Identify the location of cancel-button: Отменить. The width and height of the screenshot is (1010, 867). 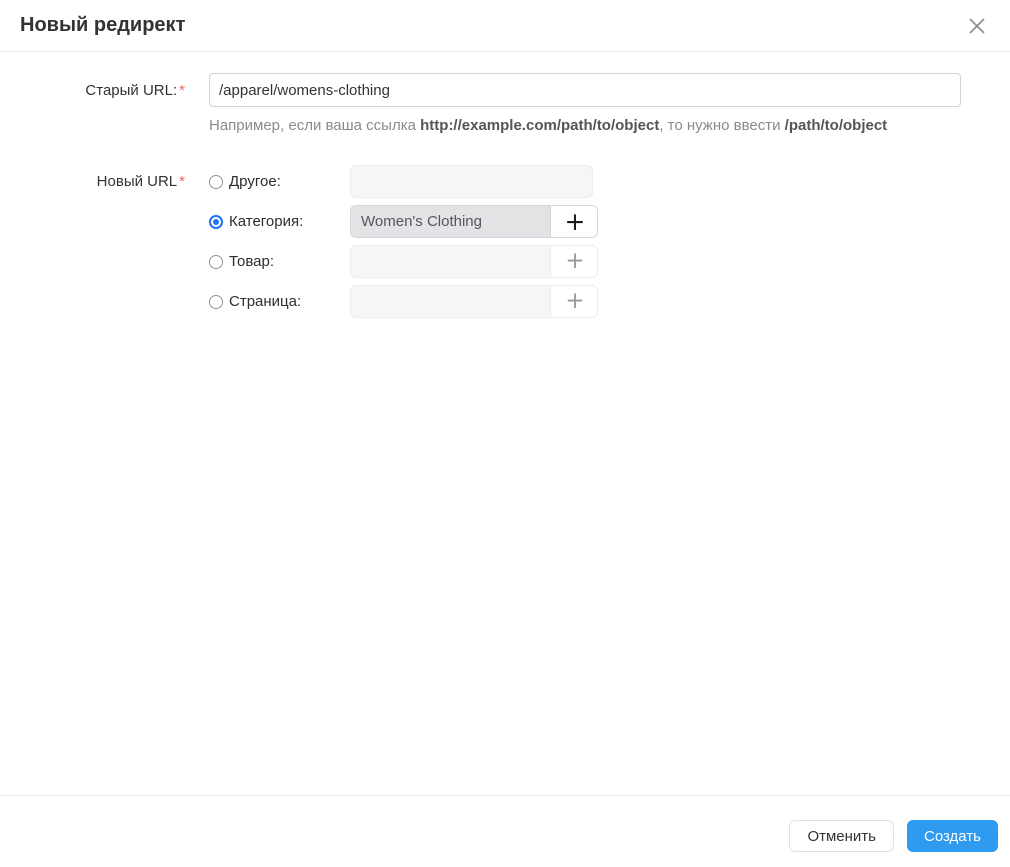
(841, 836).